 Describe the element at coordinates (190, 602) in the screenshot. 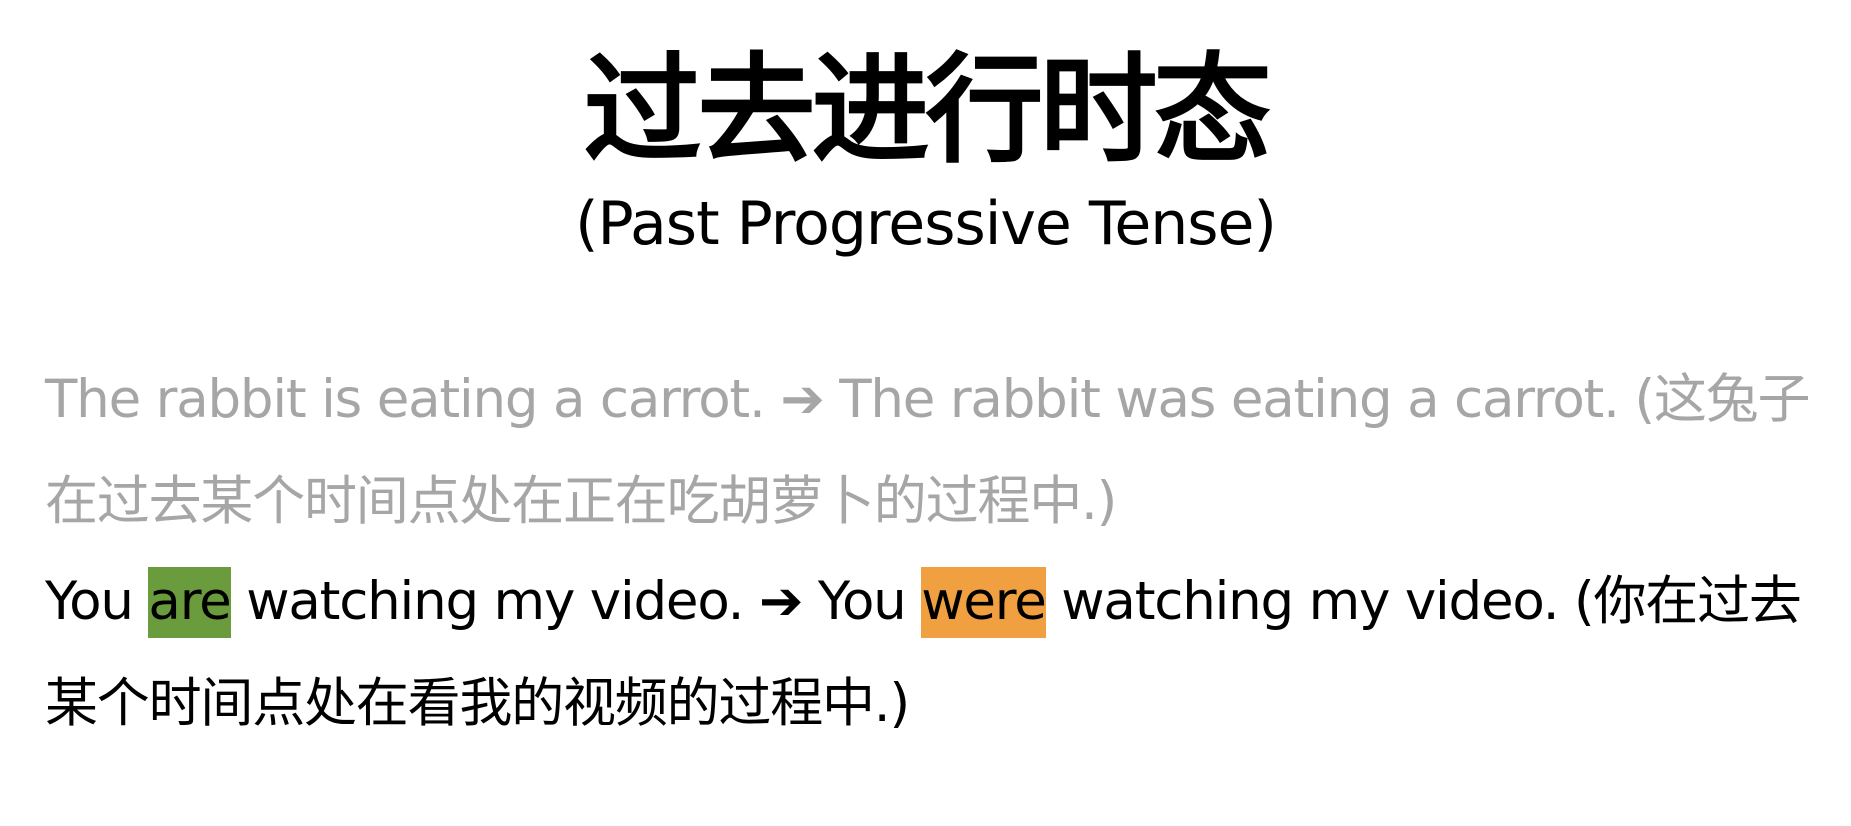

I see `highlight-present-verb: are` at that location.